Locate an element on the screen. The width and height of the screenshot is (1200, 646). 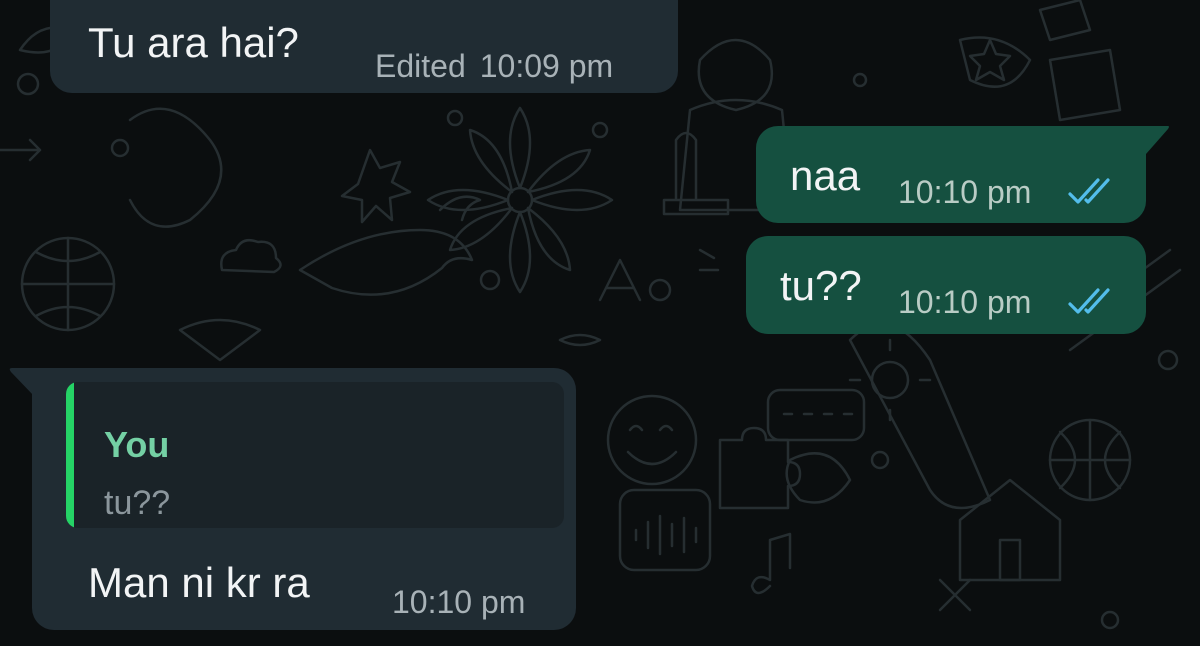
message-text: Man ni kr ra is located at coordinates (199, 582).